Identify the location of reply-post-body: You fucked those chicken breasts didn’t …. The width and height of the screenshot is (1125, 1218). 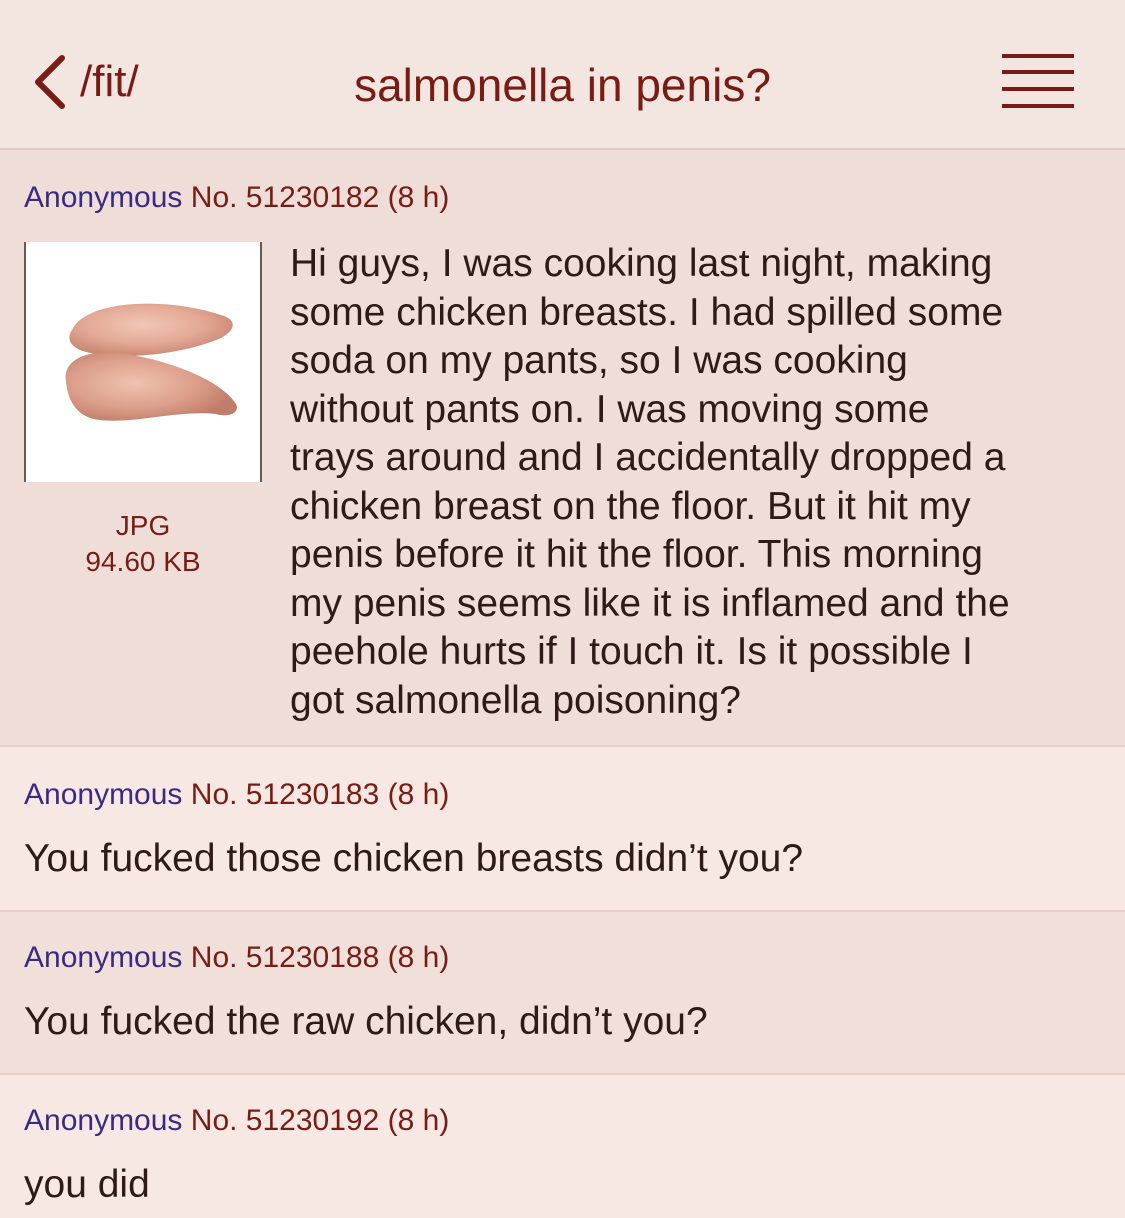
(414, 858).